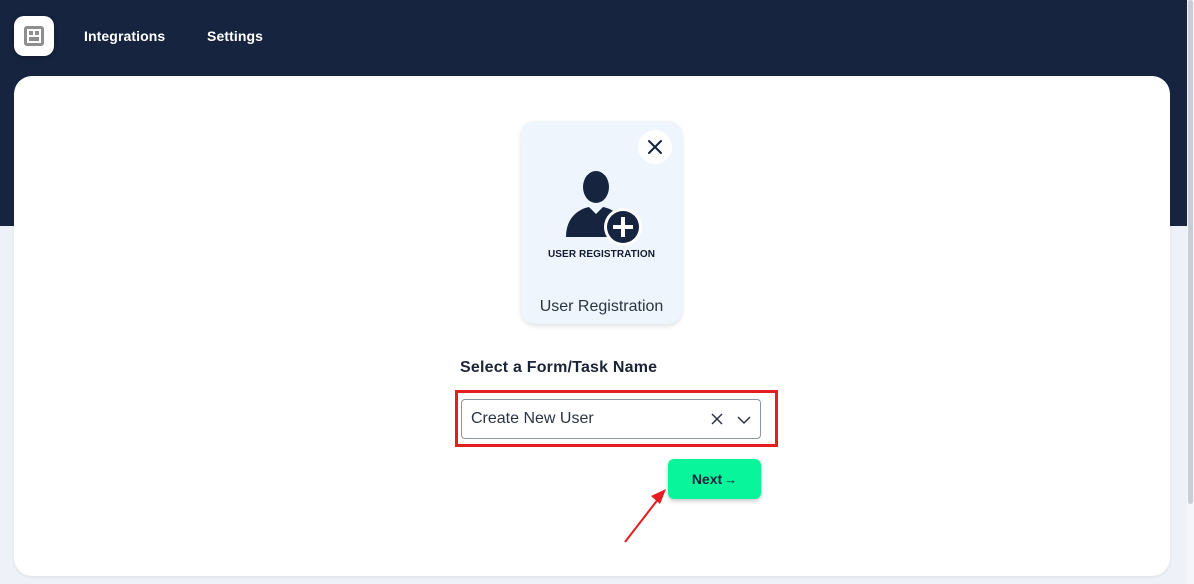 The image size is (1194, 584). I want to click on app-logo-icon, so click(34, 36).